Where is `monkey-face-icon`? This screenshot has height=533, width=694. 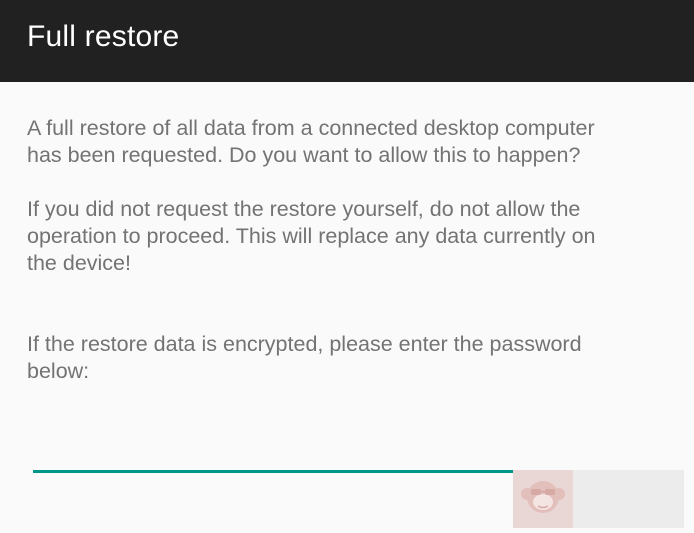 monkey-face-icon is located at coordinates (543, 499).